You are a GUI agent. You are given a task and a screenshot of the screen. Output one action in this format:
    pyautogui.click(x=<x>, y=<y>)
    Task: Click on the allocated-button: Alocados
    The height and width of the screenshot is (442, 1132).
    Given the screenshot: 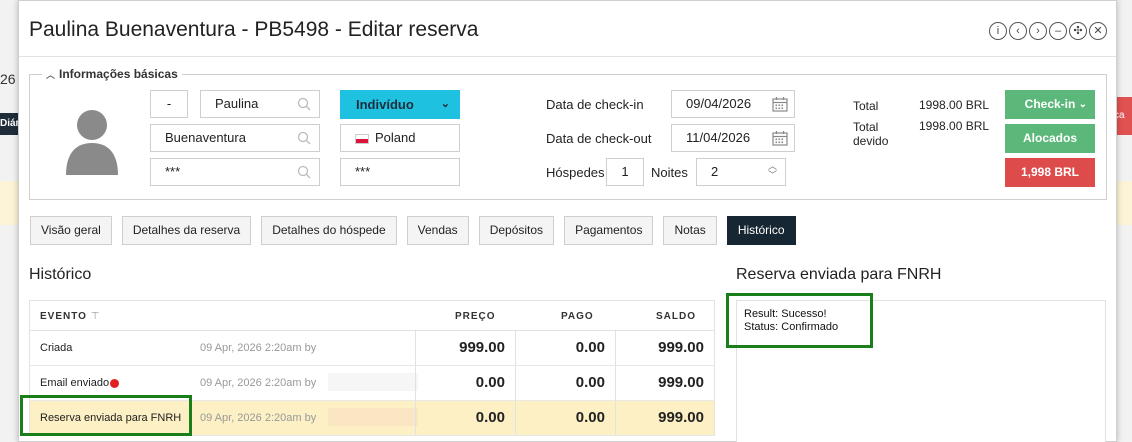 What is the action you would take?
    pyautogui.click(x=1050, y=138)
    